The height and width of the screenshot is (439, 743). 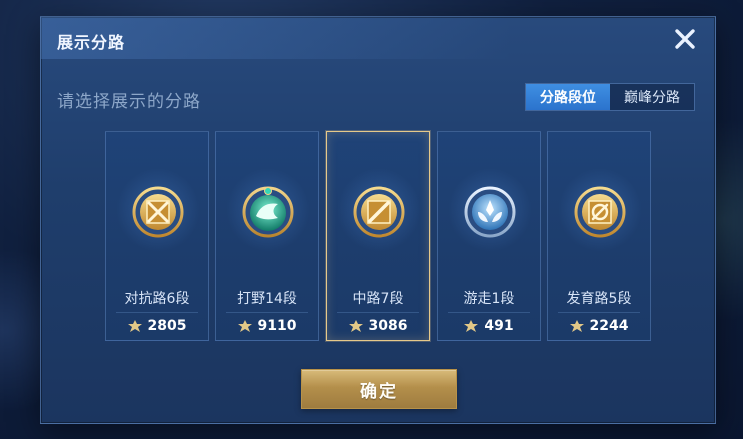 I want to click on lane-points: 3086, so click(x=378, y=326).